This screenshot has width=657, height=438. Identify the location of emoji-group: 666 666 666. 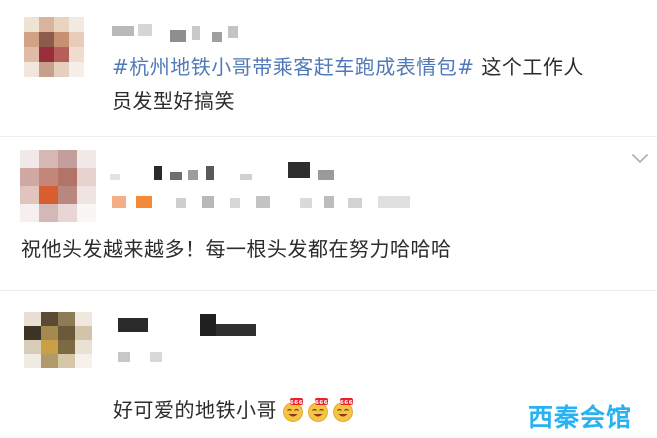
(318, 410).